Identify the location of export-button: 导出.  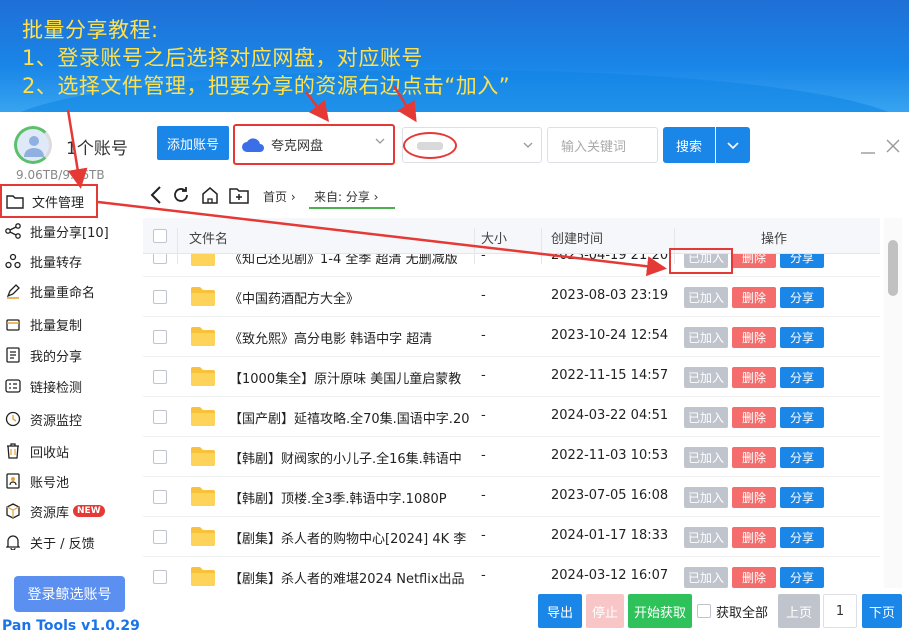
(560, 611).